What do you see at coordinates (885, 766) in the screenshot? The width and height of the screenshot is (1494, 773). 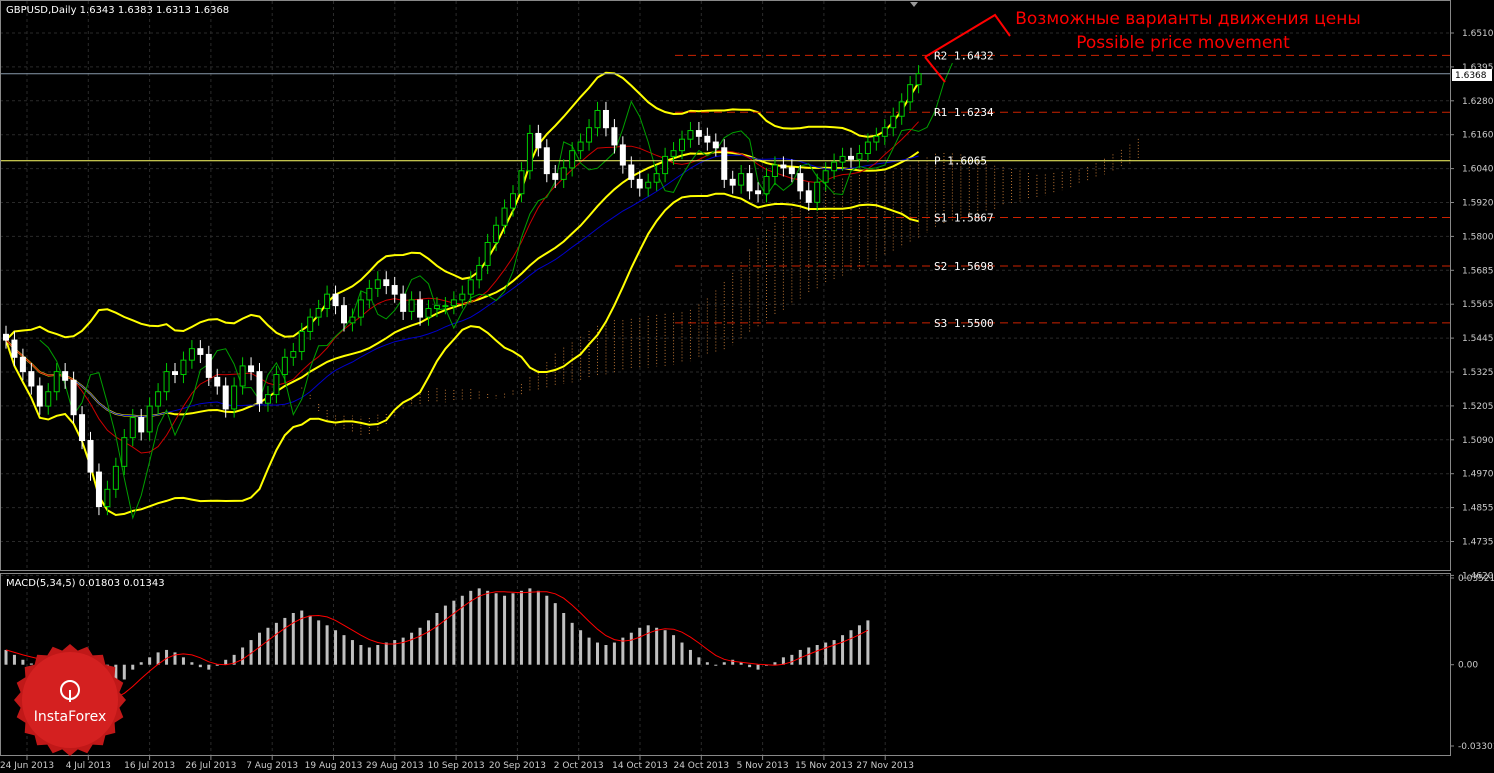 I see `time-tick-label: 27 Nov 2013` at bounding box center [885, 766].